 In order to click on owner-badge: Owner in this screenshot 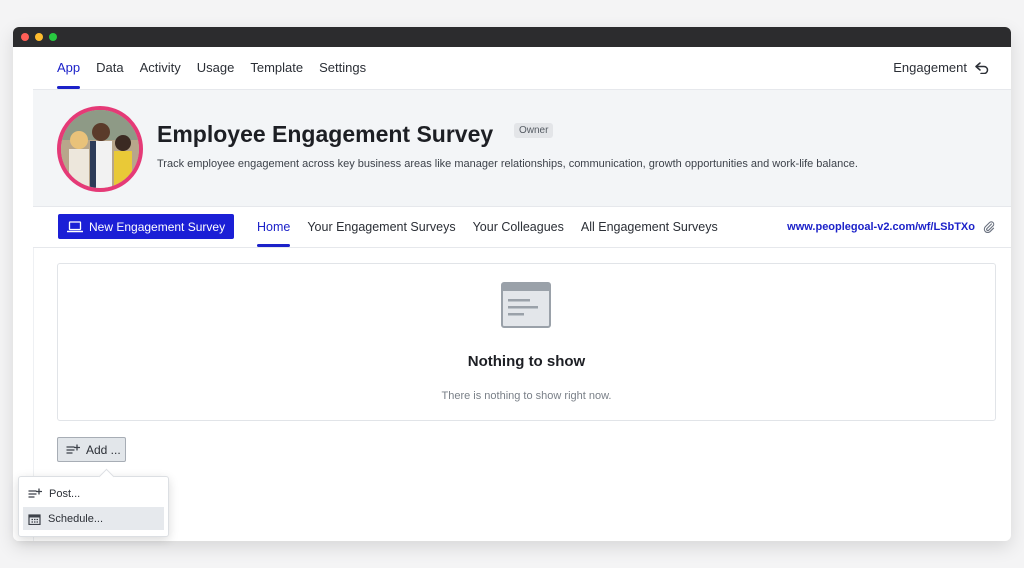, I will do `click(534, 130)`.